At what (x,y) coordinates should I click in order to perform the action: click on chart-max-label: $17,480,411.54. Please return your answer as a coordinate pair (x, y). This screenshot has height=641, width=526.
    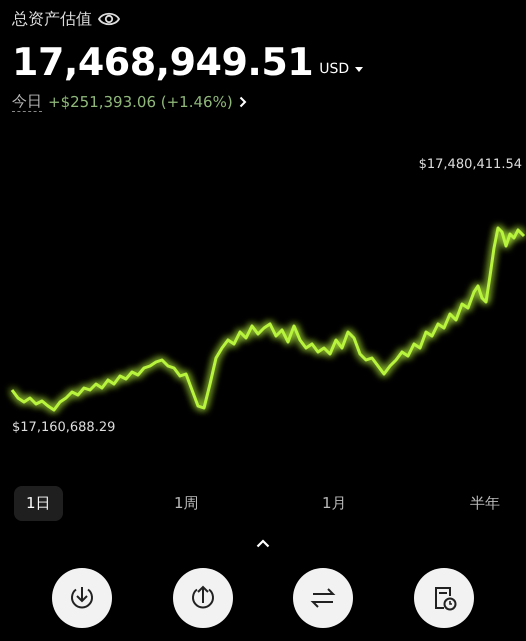
    Looking at the image, I should click on (470, 164).